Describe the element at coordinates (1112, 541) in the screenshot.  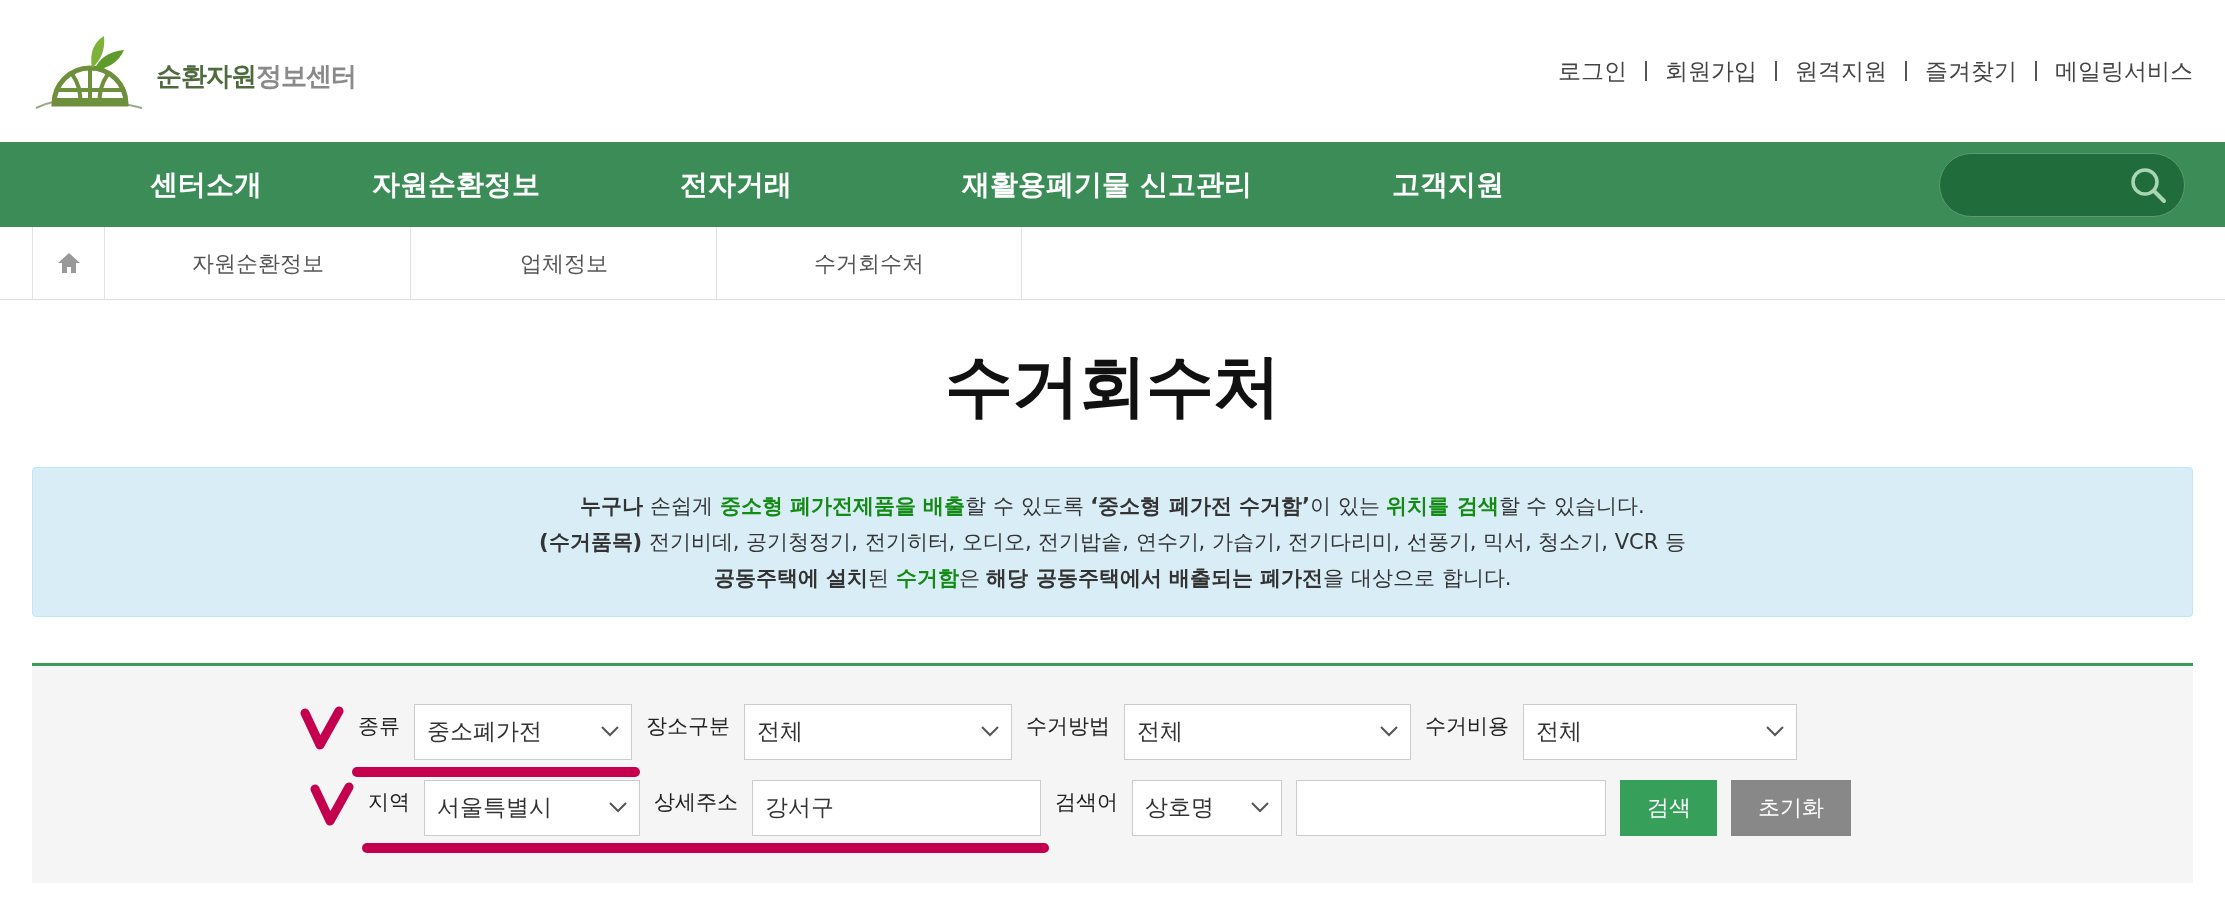
I see `notice-text: (수거품목) 전기비데, 공기청정기, 전기히터, 오디오, 전기밥솥, 연수기, 가습기, 전기다리미, 선풍기, 믹서, 청소기, VCR 등` at that location.